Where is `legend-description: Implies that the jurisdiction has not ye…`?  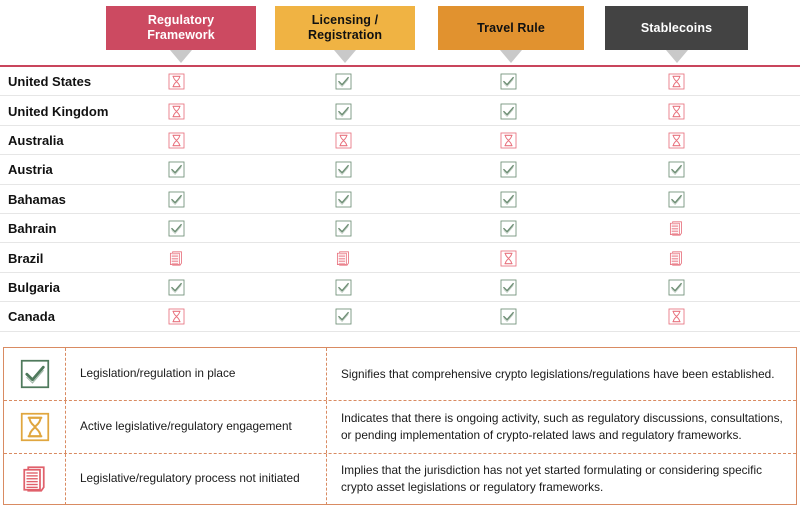
legend-description: Implies that the jurisdiction has not ye… is located at coordinates (551, 479).